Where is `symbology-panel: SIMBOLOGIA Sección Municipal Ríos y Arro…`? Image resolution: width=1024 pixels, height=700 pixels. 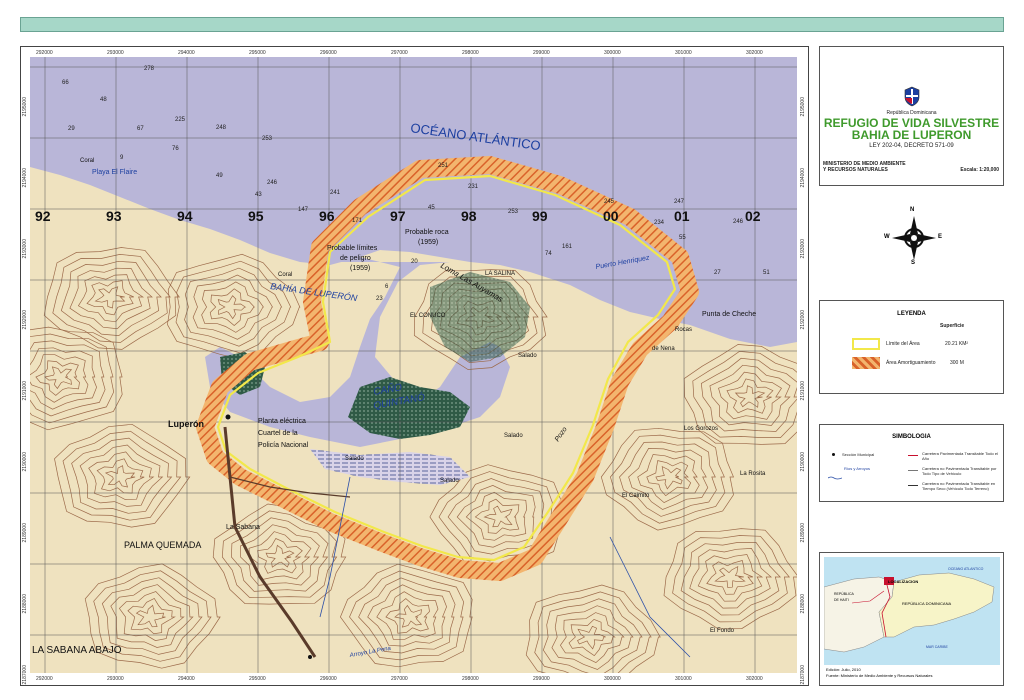 symbology-panel: SIMBOLOGIA Sección Municipal Ríos y Arro… is located at coordinates (911, 463).